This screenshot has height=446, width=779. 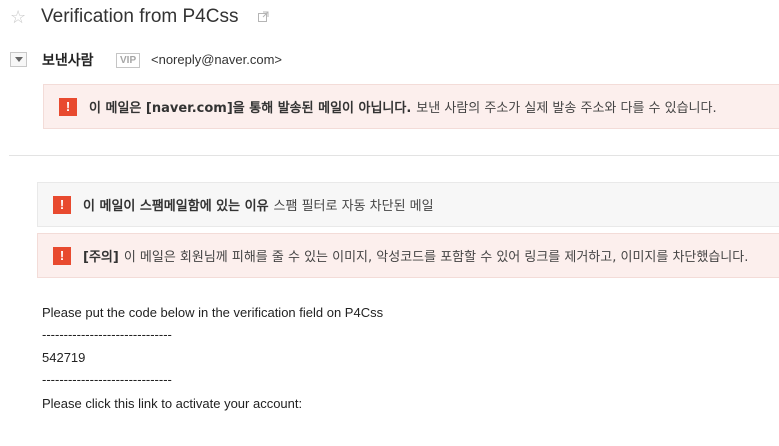 I want to click on sender-row: 보낸사람 VIP <noreply@naver.com>, so click(x=389, y=59).